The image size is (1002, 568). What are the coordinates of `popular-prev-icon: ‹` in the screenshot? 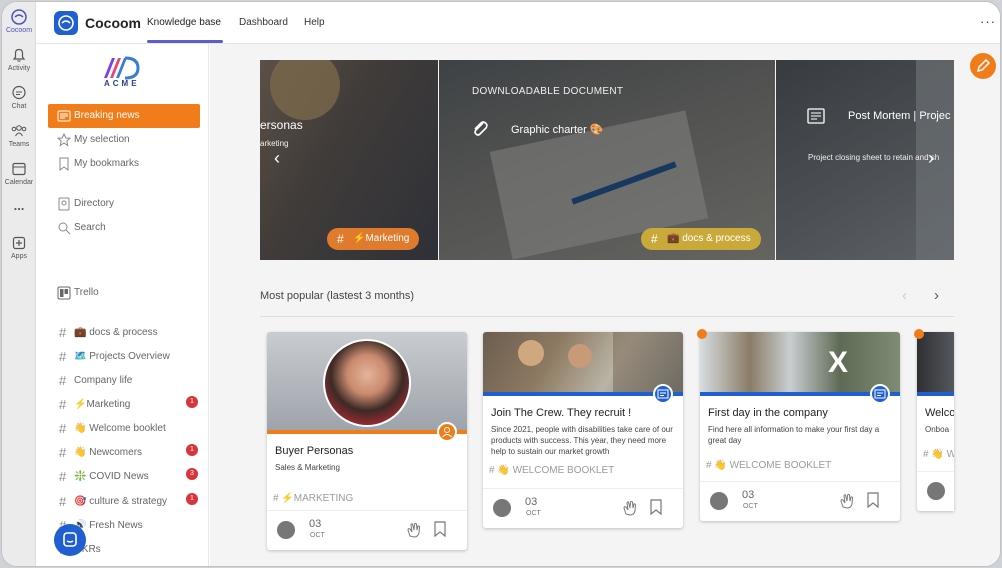 It's located at (904, 295).